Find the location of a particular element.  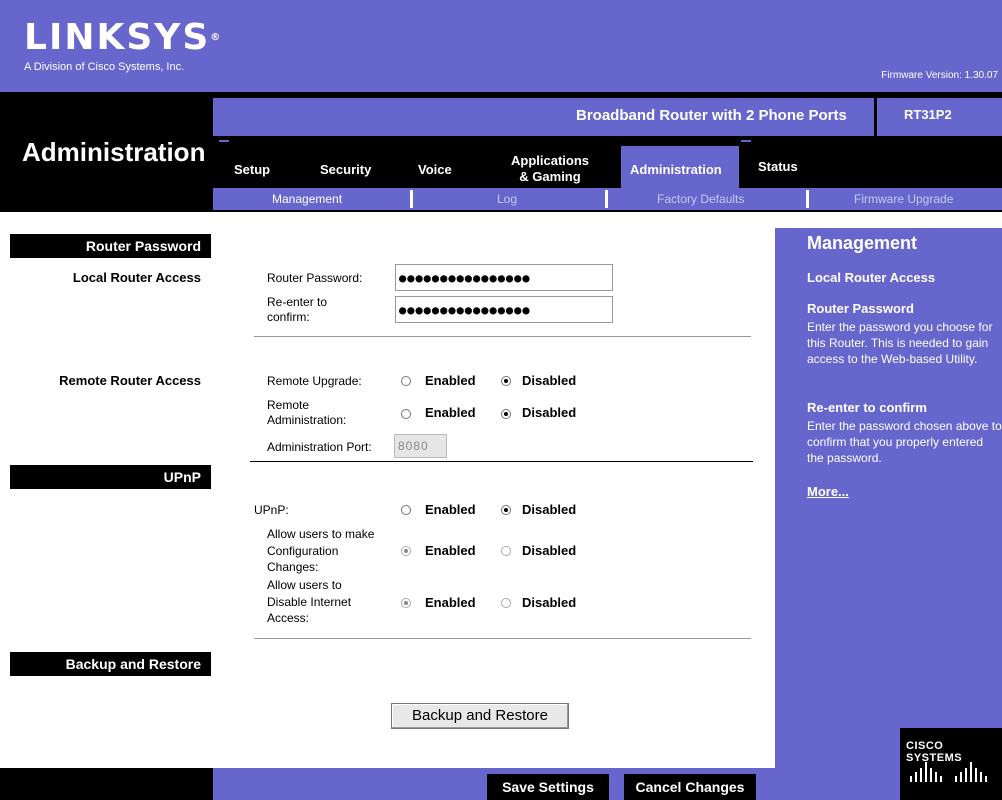

product-name: Broadband Router with 2 Phone Ports is located at coordinates (711, 115).